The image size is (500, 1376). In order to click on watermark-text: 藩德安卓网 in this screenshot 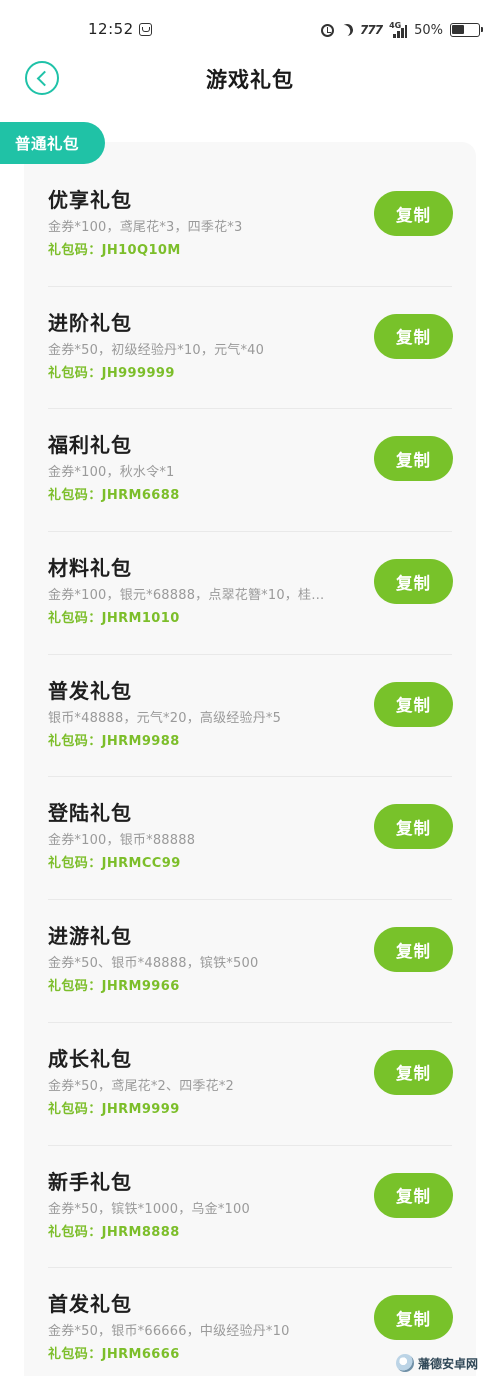, I will do `click(448, 1363)`.